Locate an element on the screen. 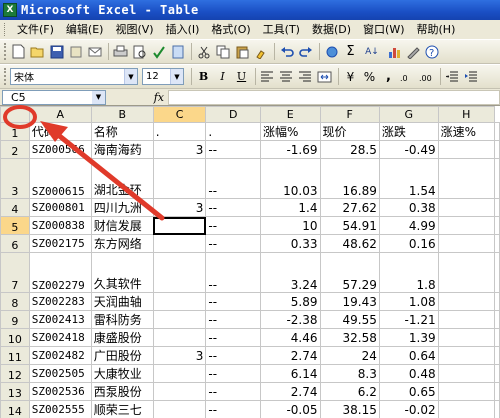 The height and width of the screenshot is (418, 500). print-icon is located at coordinates (120, 51).